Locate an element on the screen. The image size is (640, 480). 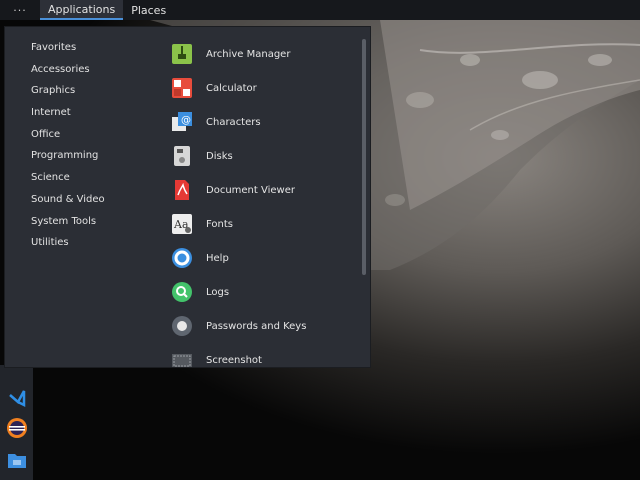
logs-icon is located at coordinates (182, 292).